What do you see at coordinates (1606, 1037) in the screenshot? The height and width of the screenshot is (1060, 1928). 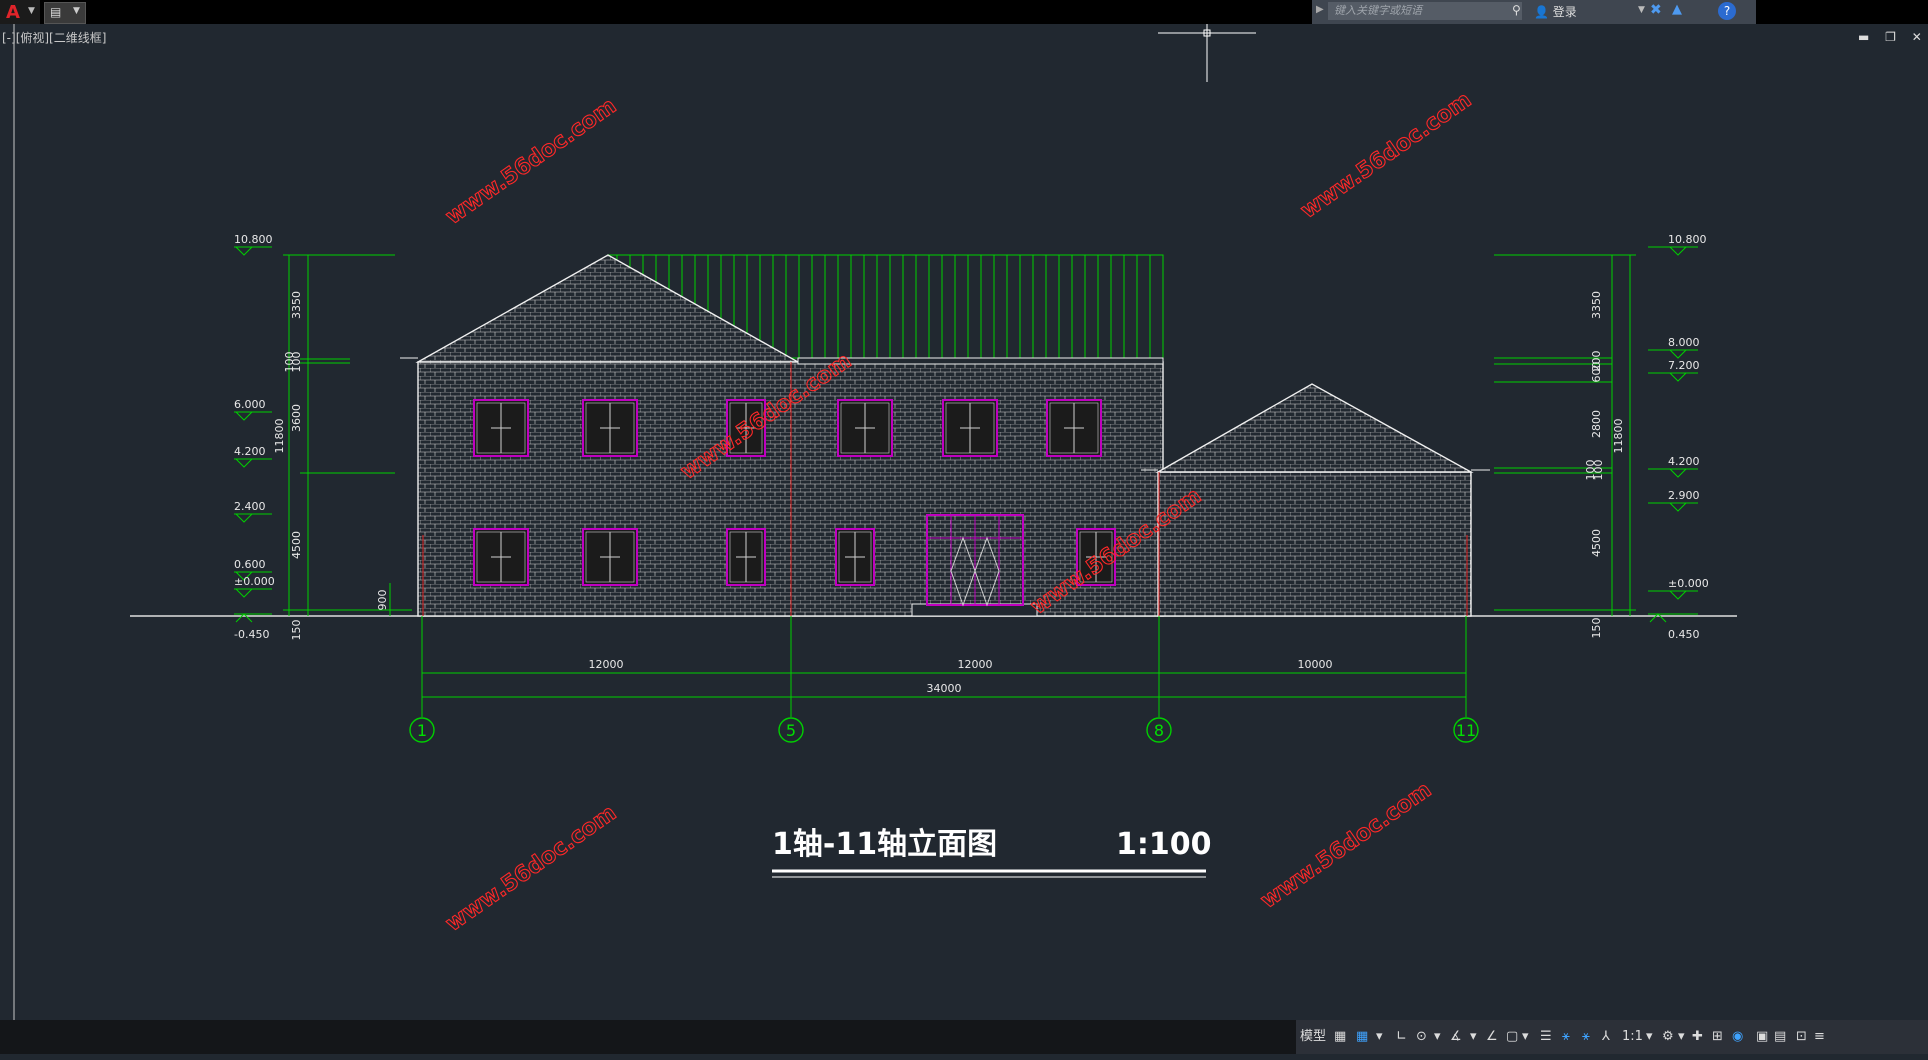 I see `annotation-scale-icon: ⅄` at bounding box center [1606, 1037].